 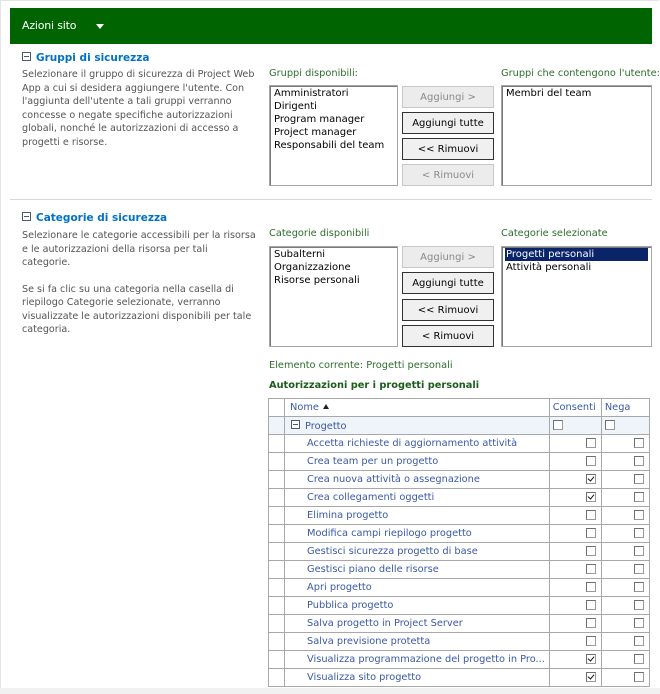 What do you see at coordinates (333, 119) in the screenshot?
I see `list-option: Program manager` at bounding box center [333, 119].